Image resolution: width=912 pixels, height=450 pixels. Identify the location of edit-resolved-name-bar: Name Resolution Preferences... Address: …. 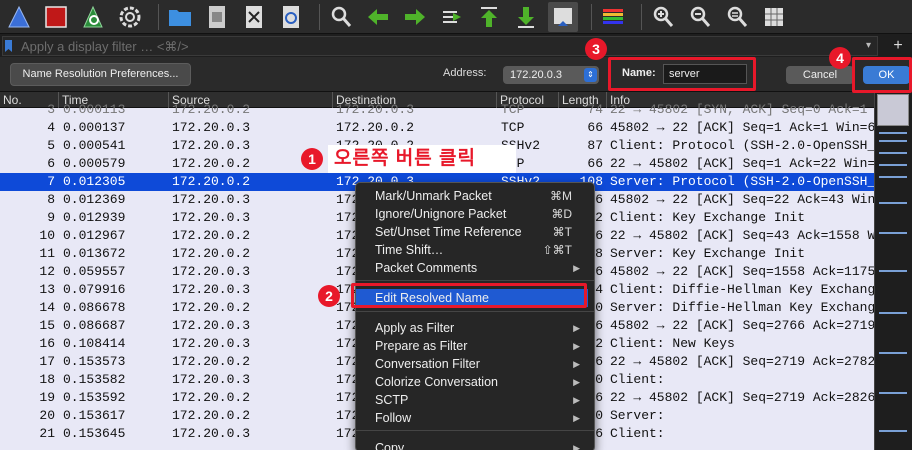
(456, 74).